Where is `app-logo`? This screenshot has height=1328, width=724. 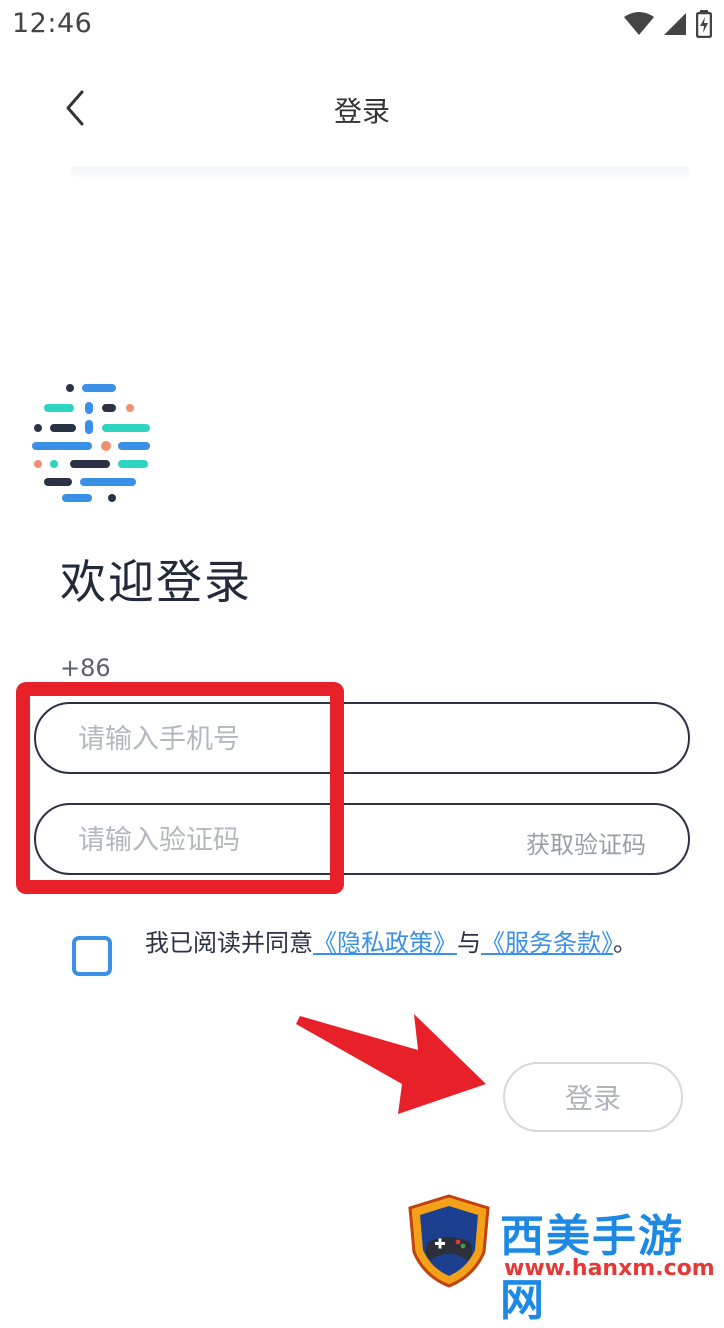
app-logo is located at coordinates (91, 443).